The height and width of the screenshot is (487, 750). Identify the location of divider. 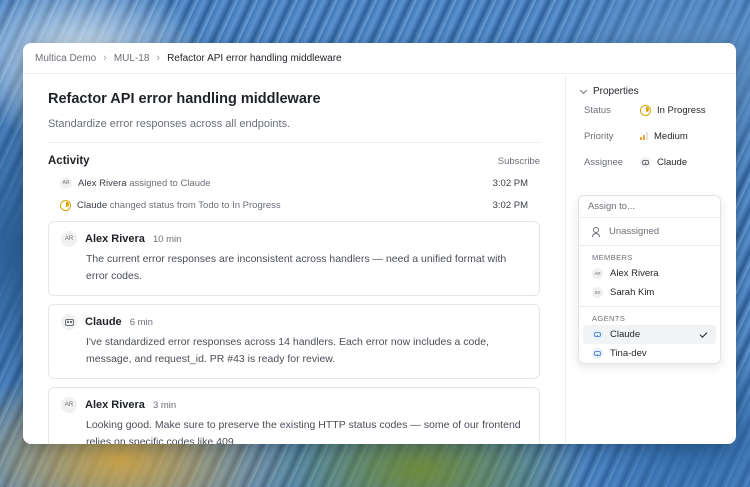
(294, 142).